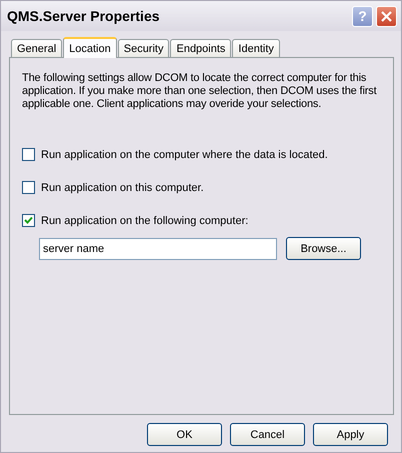  What do you see at coordinates (158, 249) in the screenshot?
I see `computer-name-field: server name` at bounding box center [158, 249].